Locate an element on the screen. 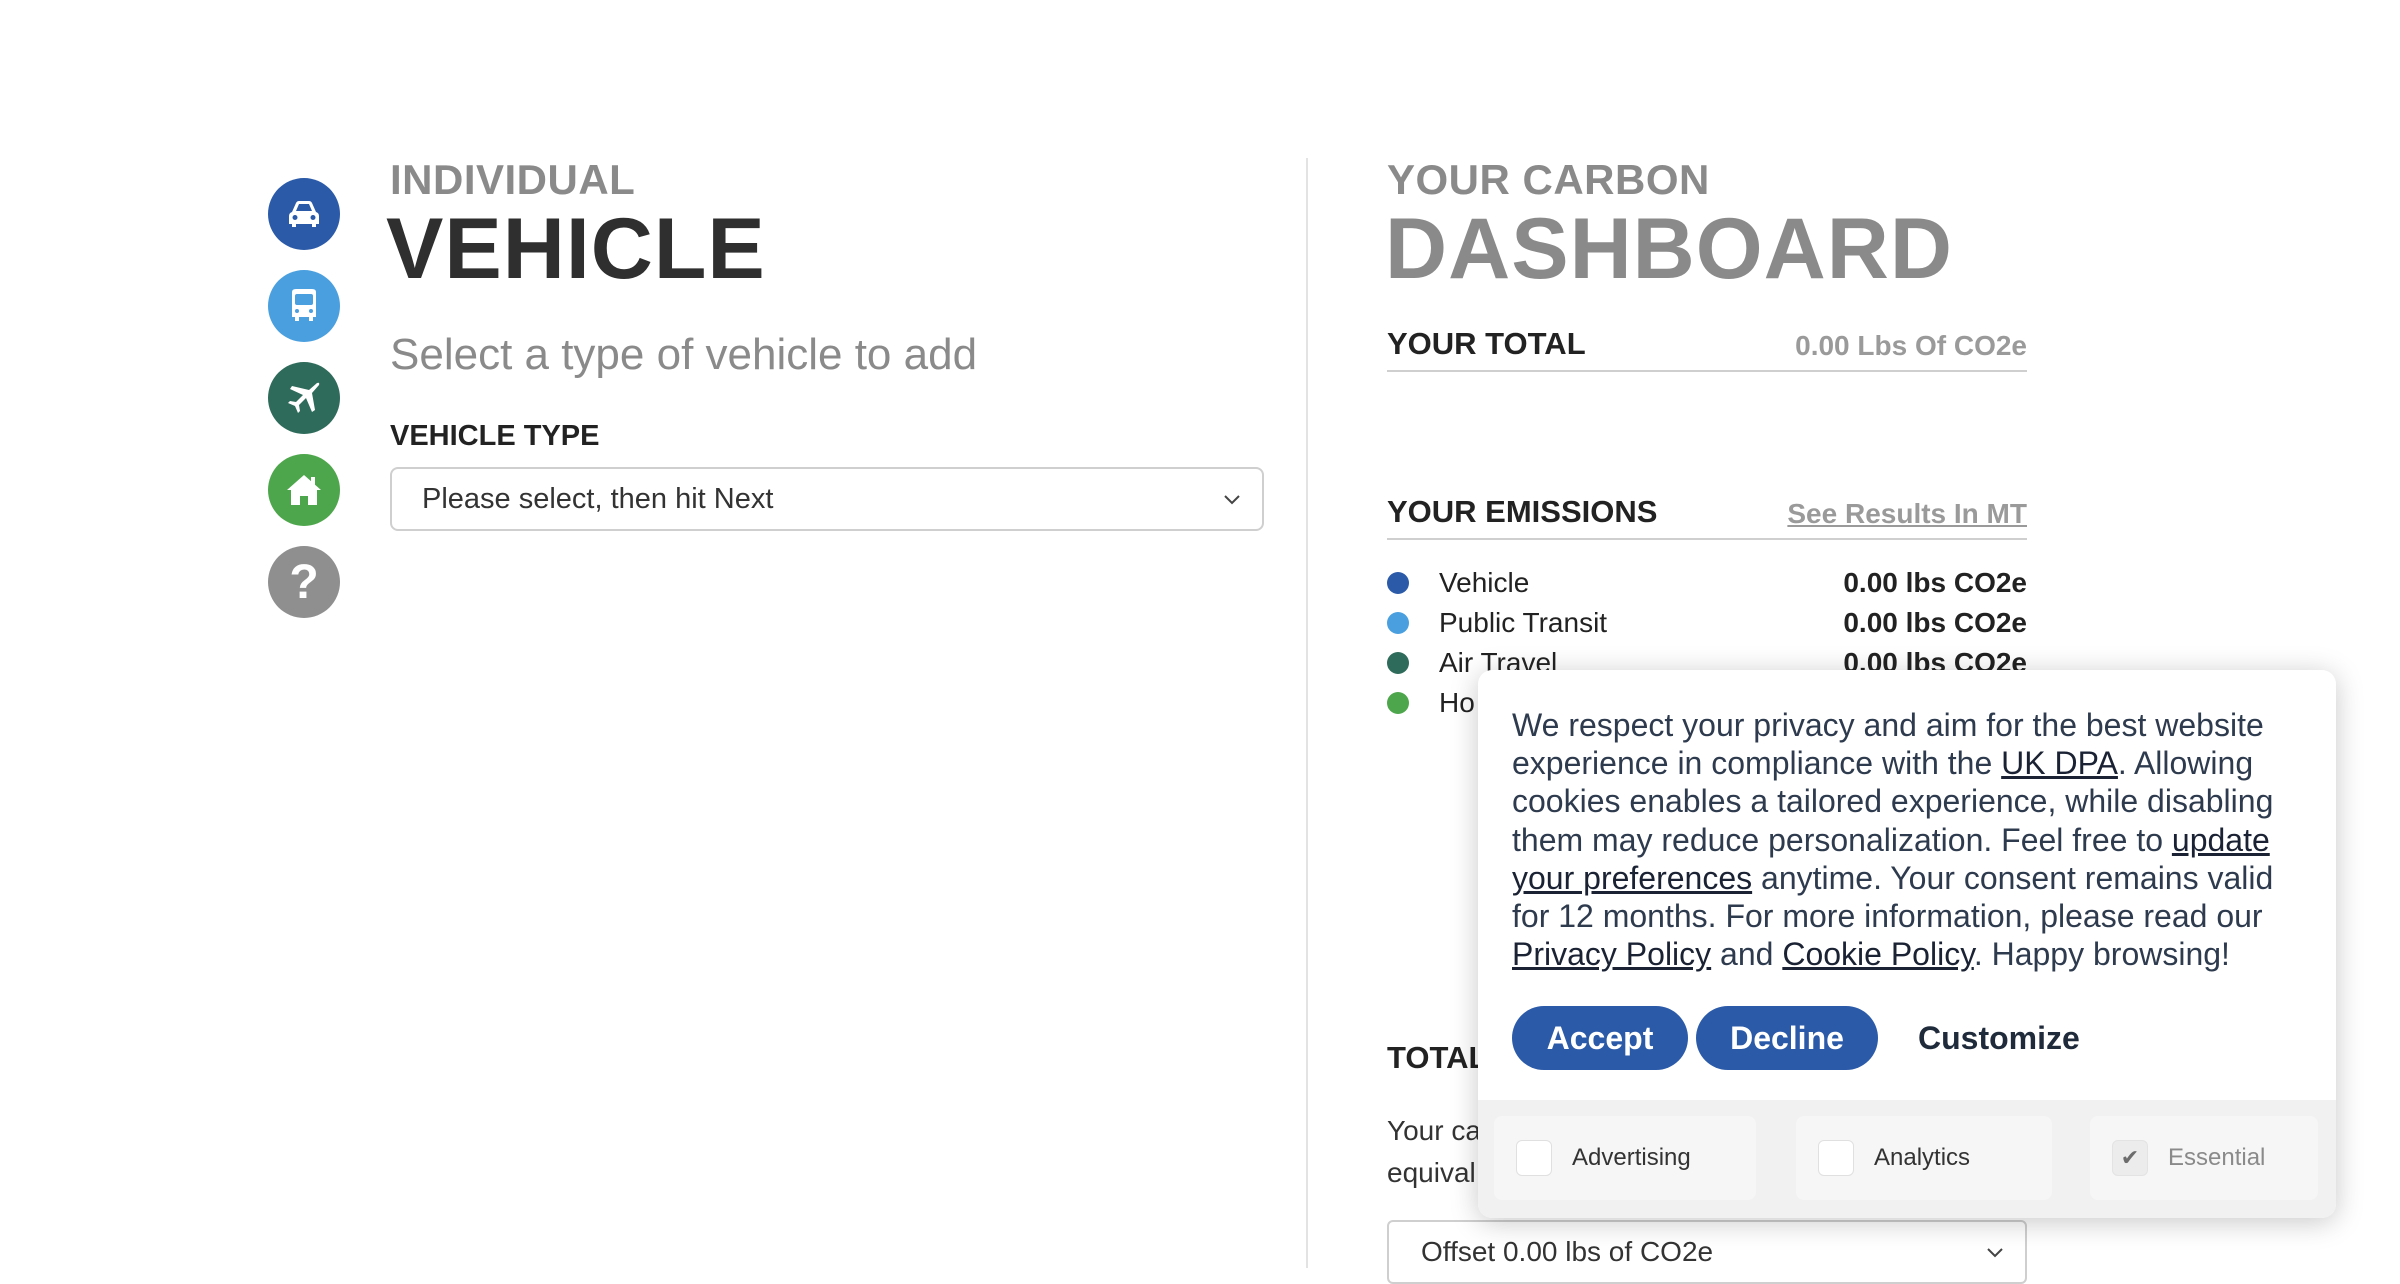  total-text-line: Your ca is located at coordinates (1434, 1130).